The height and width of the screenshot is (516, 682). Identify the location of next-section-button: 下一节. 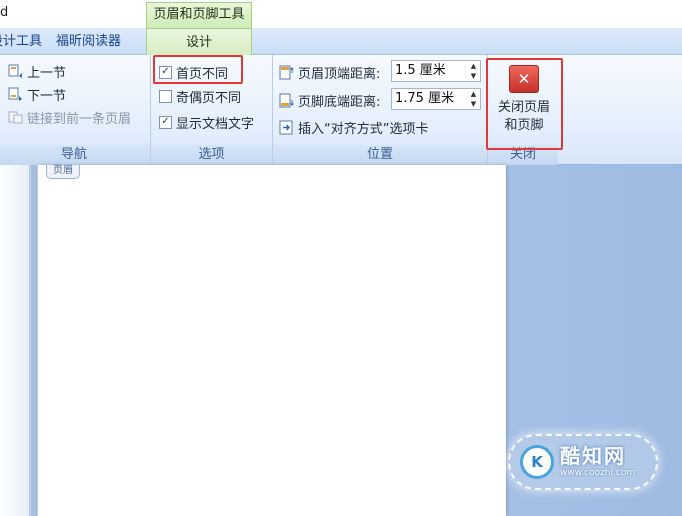
(37, 94).